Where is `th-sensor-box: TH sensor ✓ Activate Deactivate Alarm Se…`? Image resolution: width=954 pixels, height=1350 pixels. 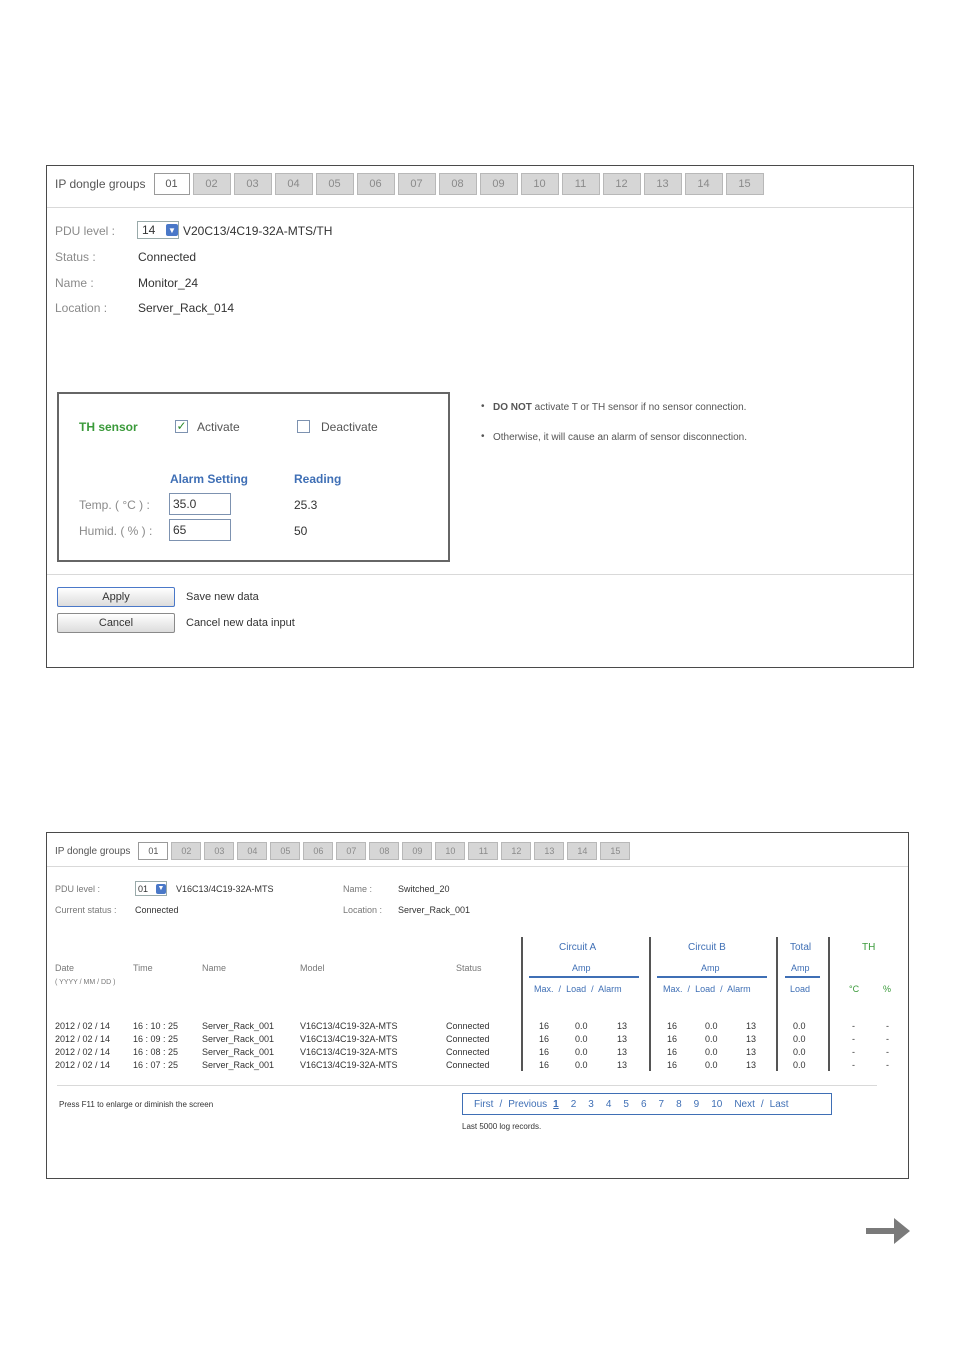 th-sensor-box: TH sensor ✓ Activate Deactivate Alarm Se… is located at coordinates (253, 477).